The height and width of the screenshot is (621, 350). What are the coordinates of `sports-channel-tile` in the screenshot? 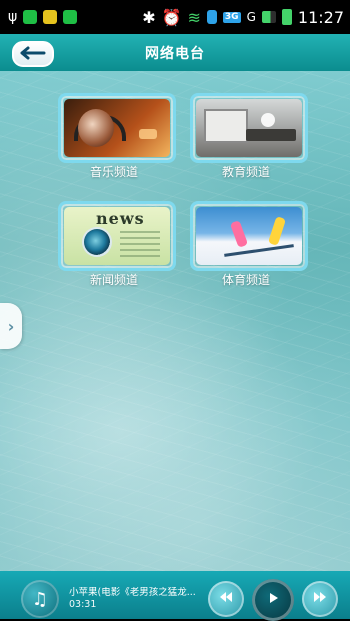 It's located at (249, 236).